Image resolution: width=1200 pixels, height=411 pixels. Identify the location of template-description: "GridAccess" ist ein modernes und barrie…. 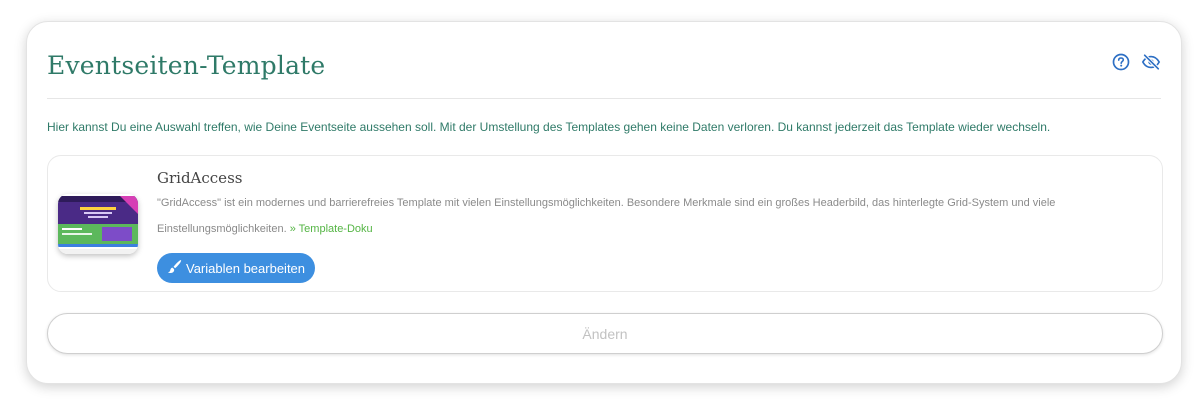
(652, 216).